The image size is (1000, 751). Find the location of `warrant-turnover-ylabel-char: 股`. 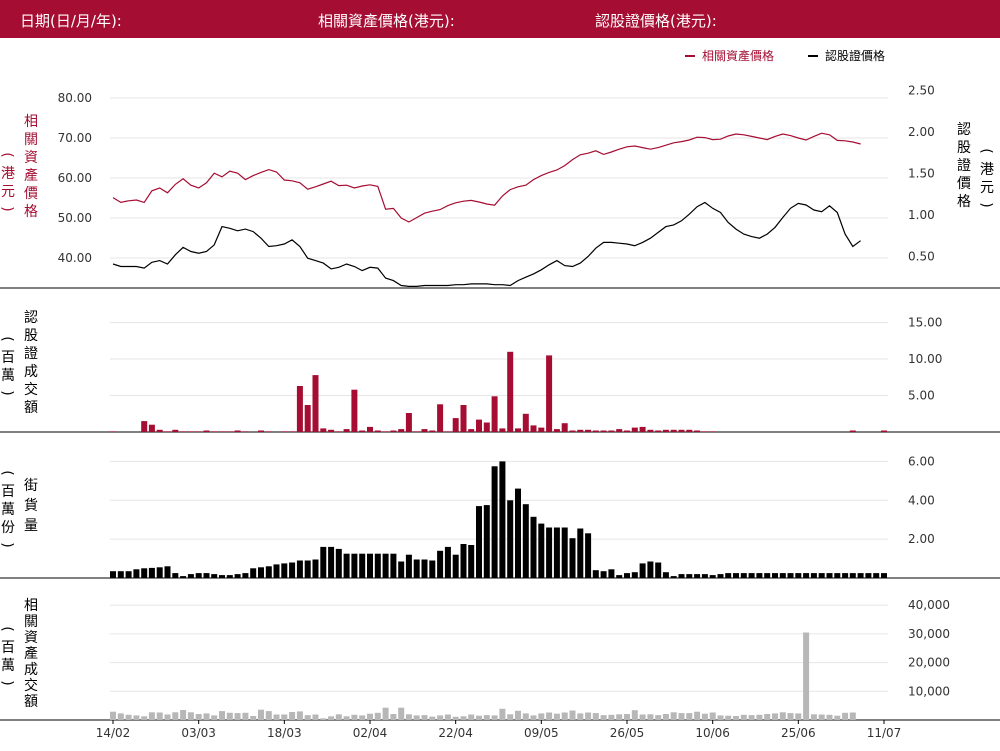

warrant-turnover-ylabel-char: 股 is located at coordinates (31, 336).